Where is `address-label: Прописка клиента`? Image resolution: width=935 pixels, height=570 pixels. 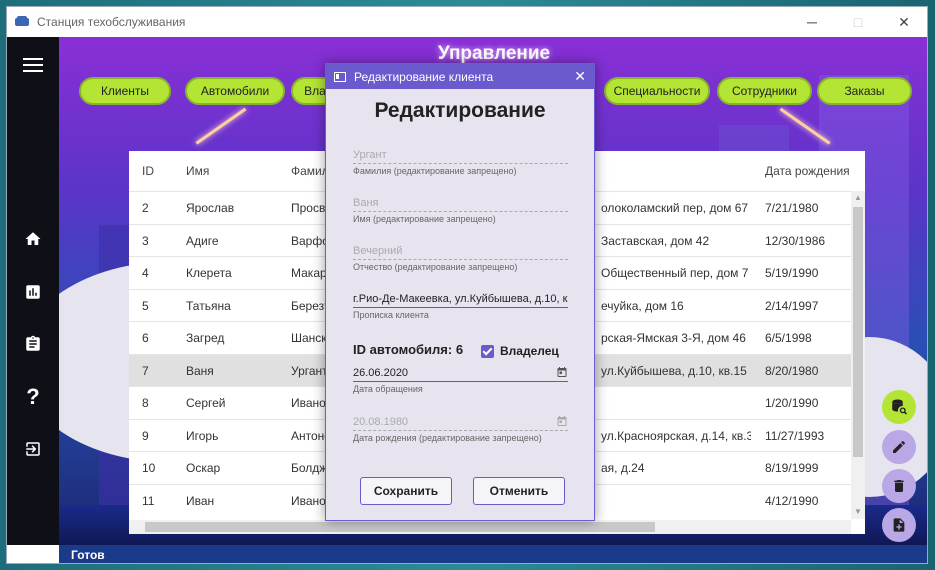 address-label: Прописка клиента is located at coordinates (391, 315).